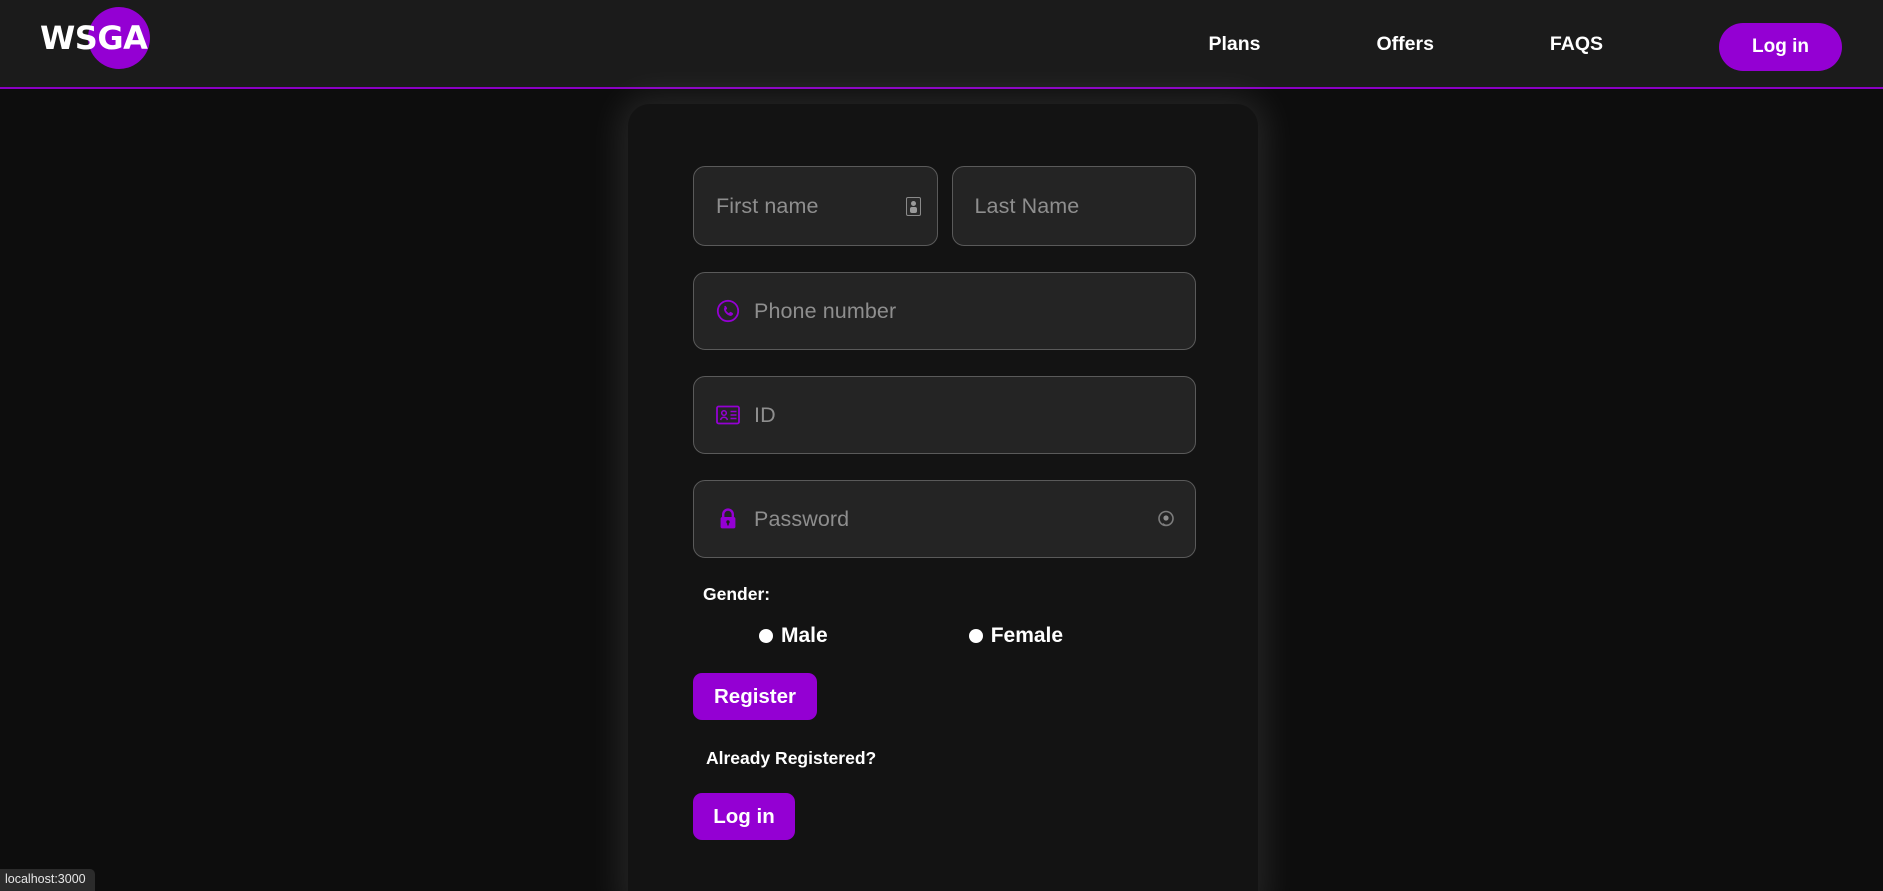  What do you see at coordinates (1404, 44) in the screenshot?
I see `nav-item-offers: Offers` at bounding box center [1404, 44].